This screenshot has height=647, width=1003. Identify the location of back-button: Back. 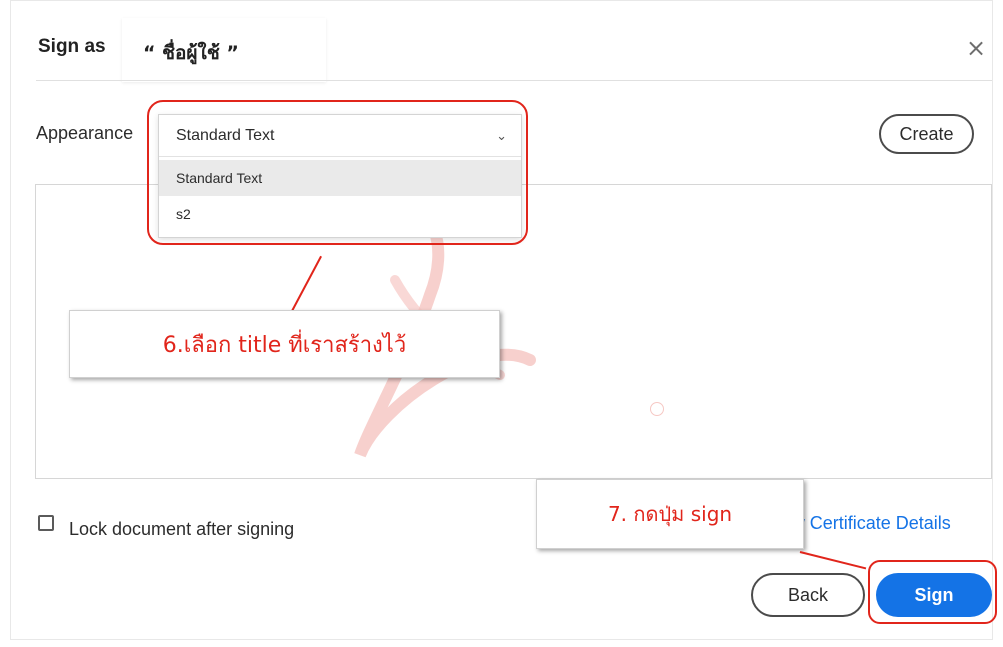
(808, 595).